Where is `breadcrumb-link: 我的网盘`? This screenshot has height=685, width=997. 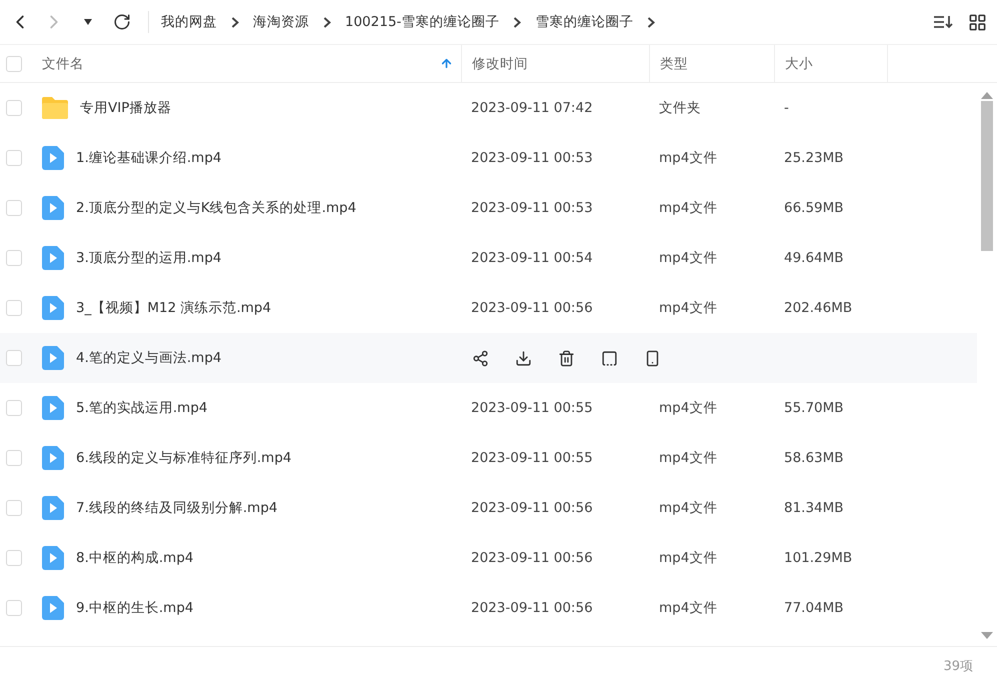 breadcrumb-link: 我的网盘 is located at coordinates (189, 22).